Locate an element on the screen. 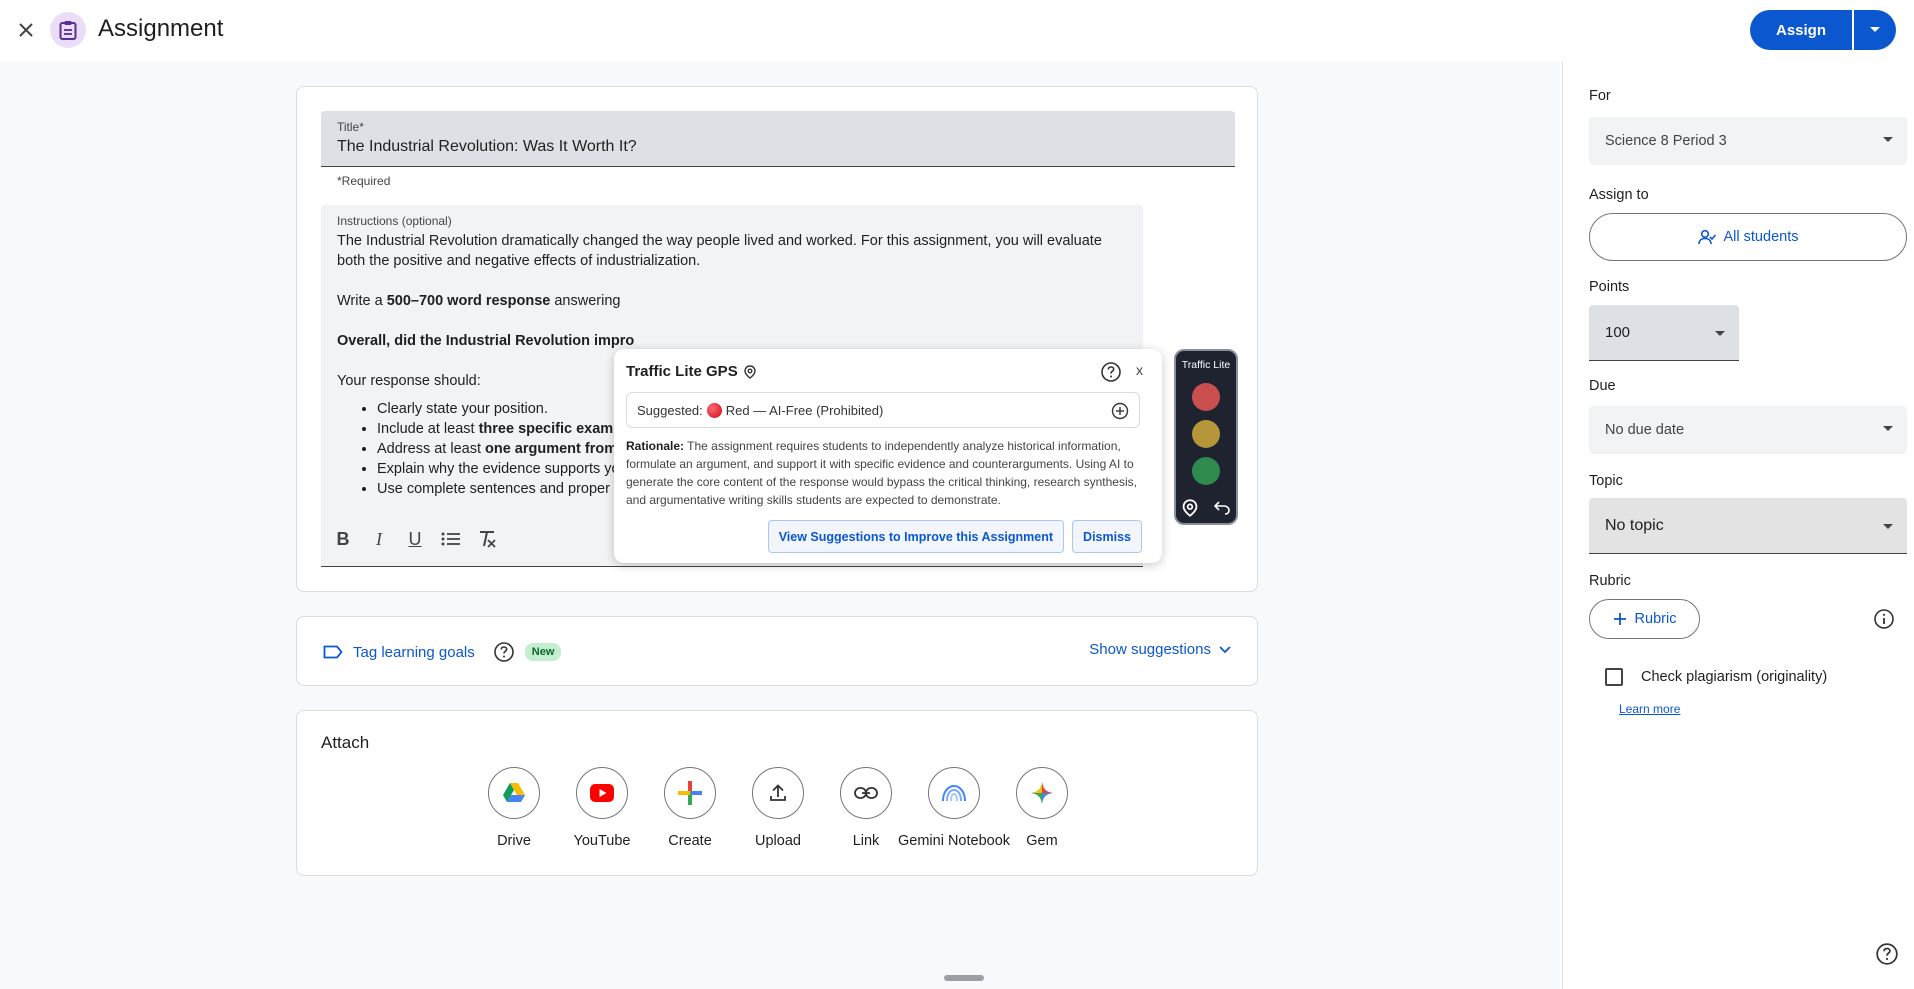 The width and height of the screenshot is (1914, 989). show-suggestions-label: Show suggestions is located at coordinates (1150, 649).